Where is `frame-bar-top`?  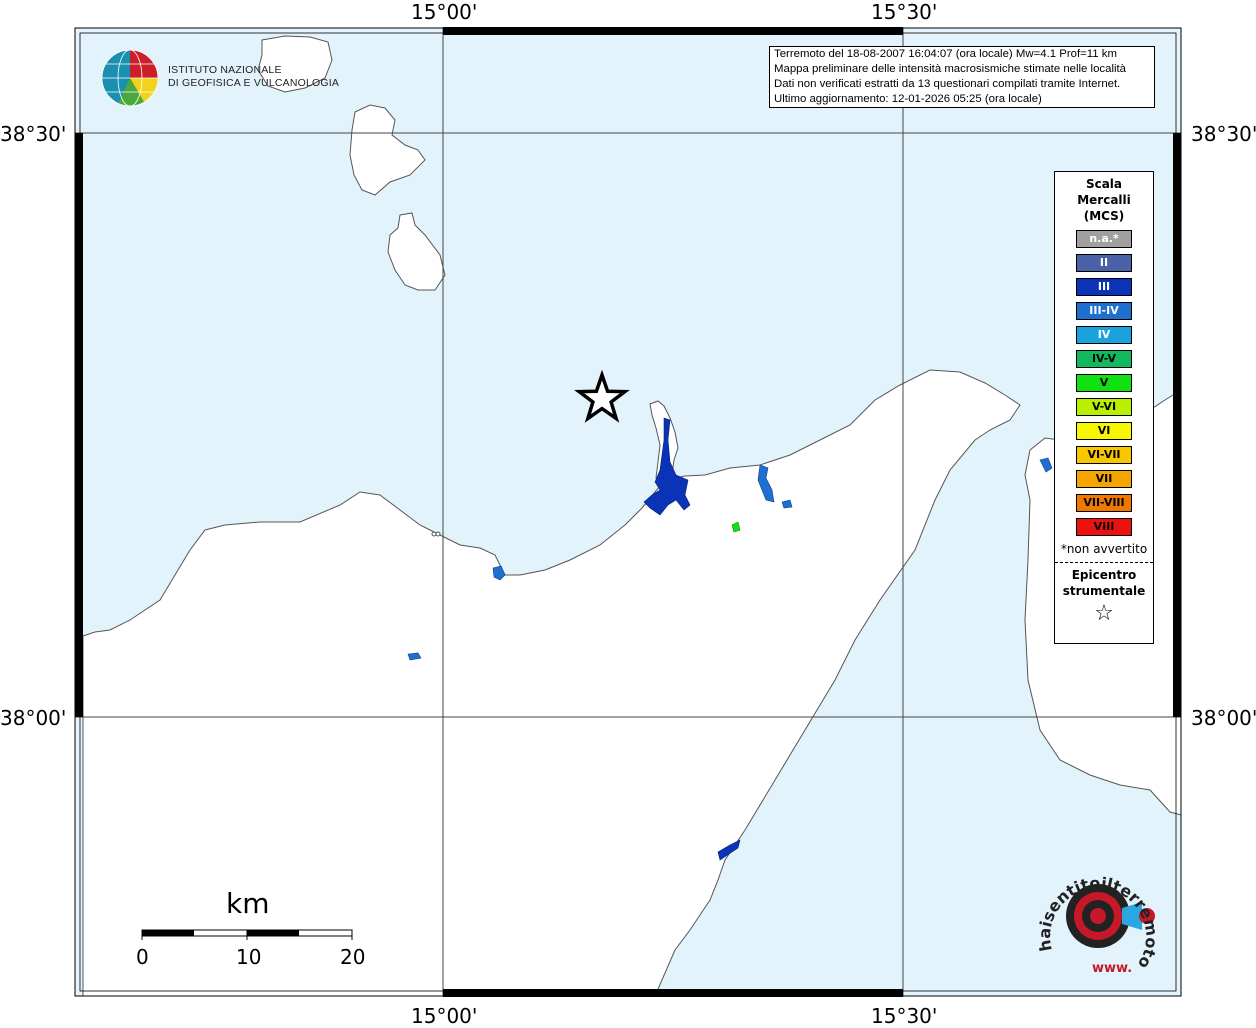
frame-bar-top is located at coordinates (673, 31).